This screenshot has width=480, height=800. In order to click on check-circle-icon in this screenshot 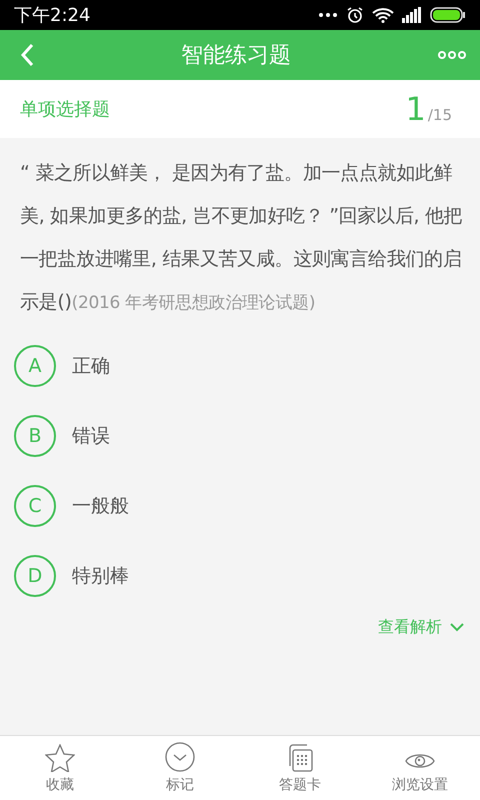, I will do `click(180, 757)`.